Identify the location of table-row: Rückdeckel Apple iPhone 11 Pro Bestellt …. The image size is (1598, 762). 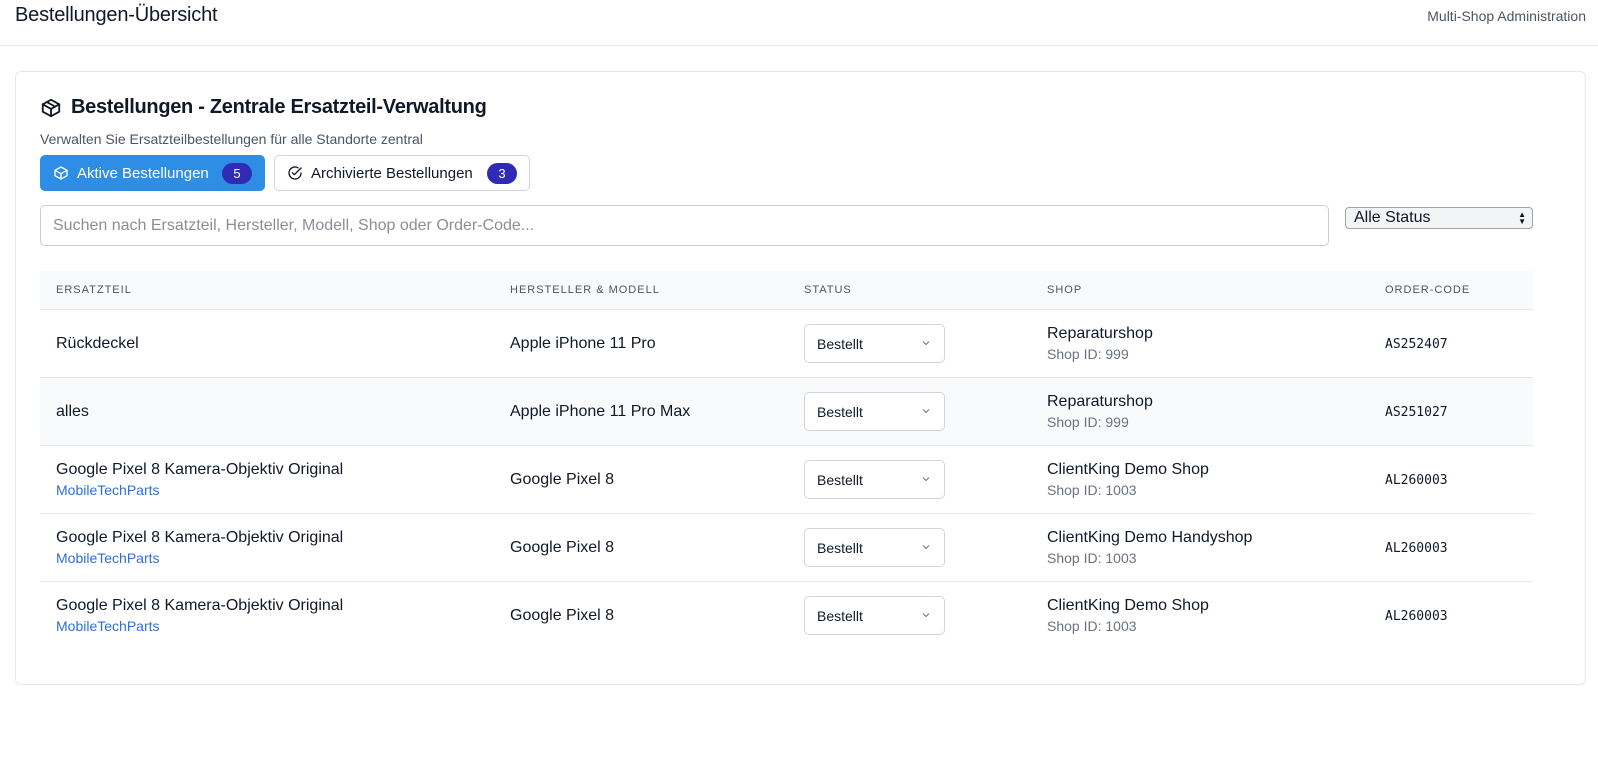
(786, 344).